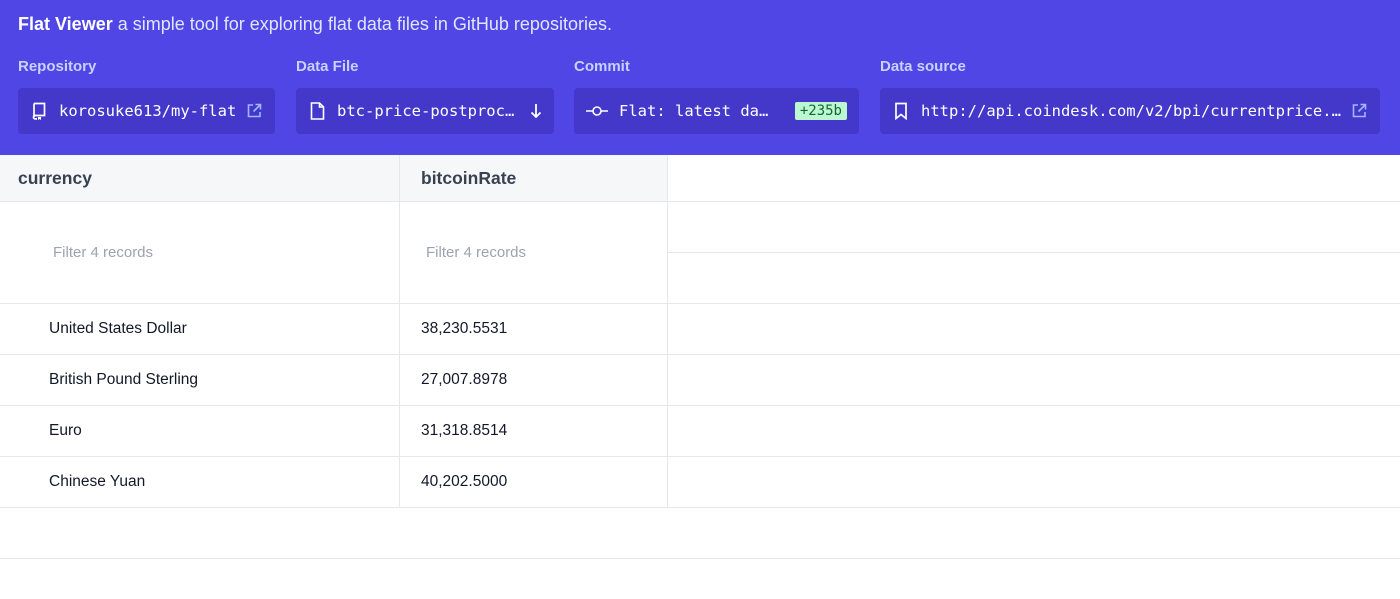  Describe the element at coordinates (65, 430) in the screenshot. I see `cell-currency: Euro` at that location.